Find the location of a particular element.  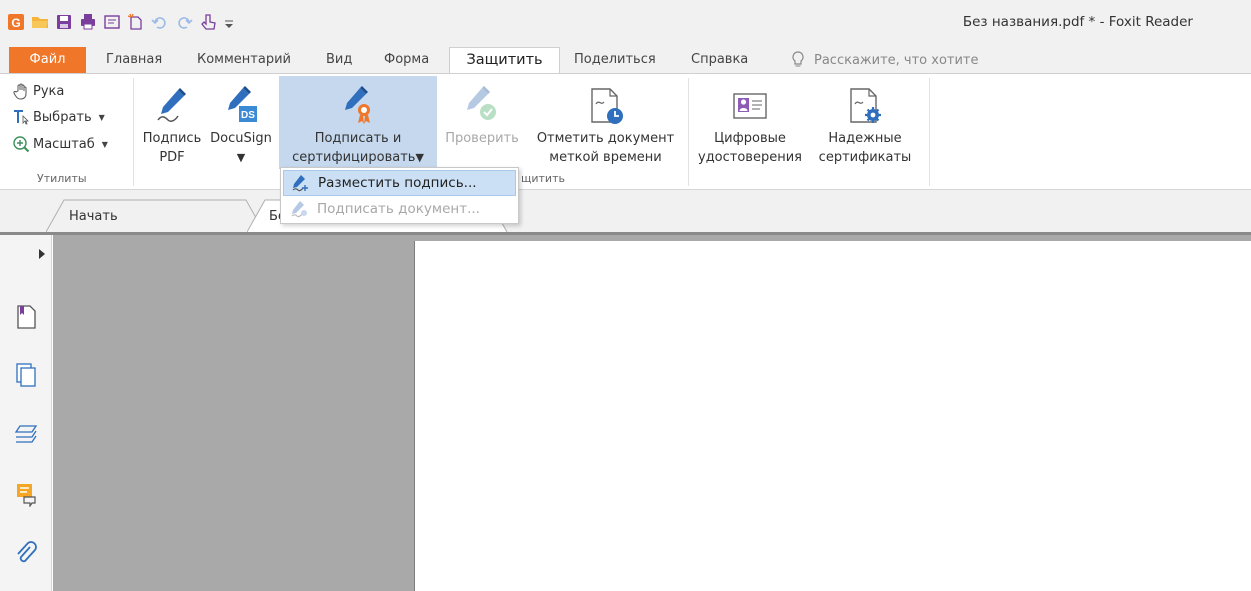

hand-tool: Рука is located at coordinates (38, 91).